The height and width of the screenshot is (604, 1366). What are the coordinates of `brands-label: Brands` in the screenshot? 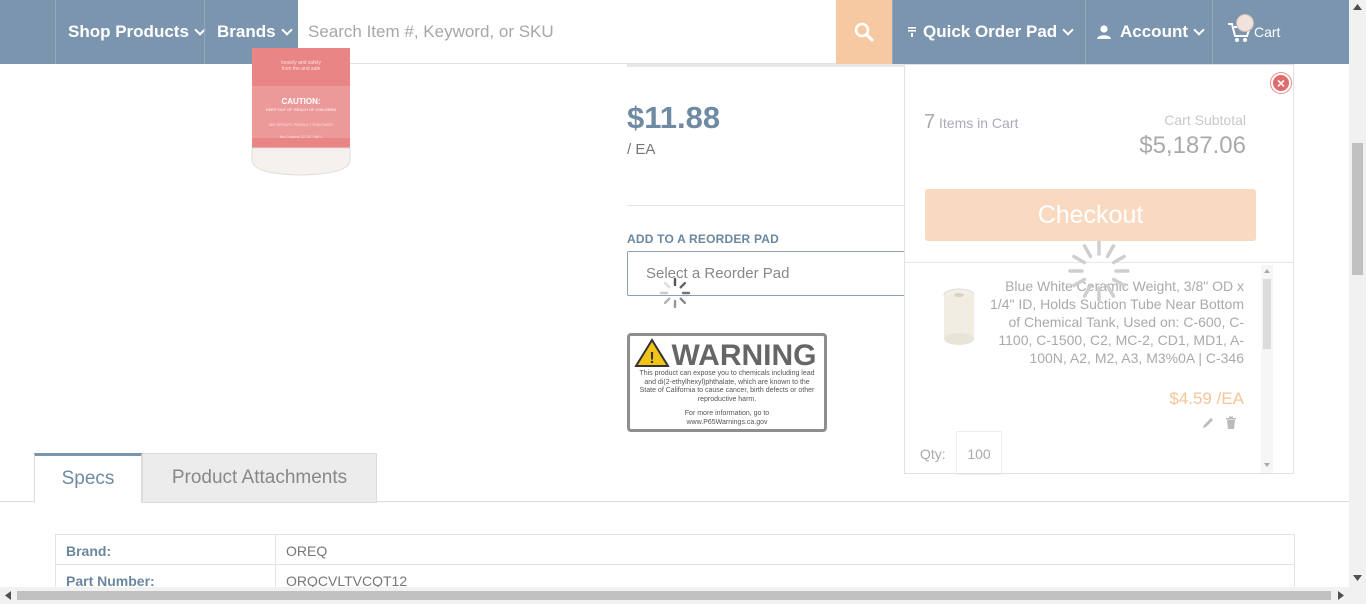 It's located at (246, 31).